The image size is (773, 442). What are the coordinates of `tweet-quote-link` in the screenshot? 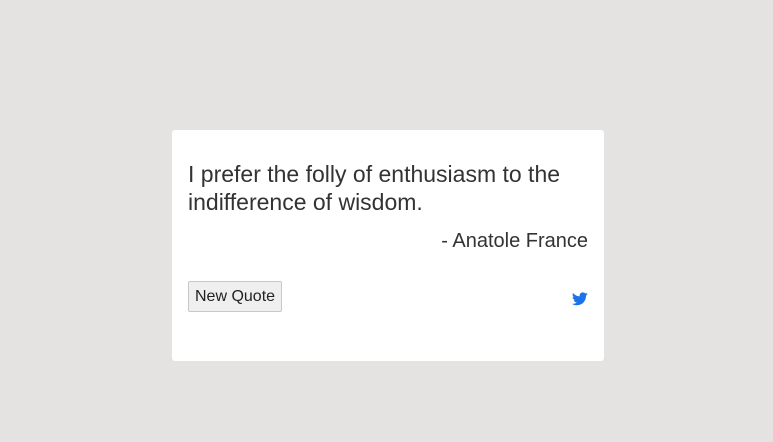 It's located at (580, 299).